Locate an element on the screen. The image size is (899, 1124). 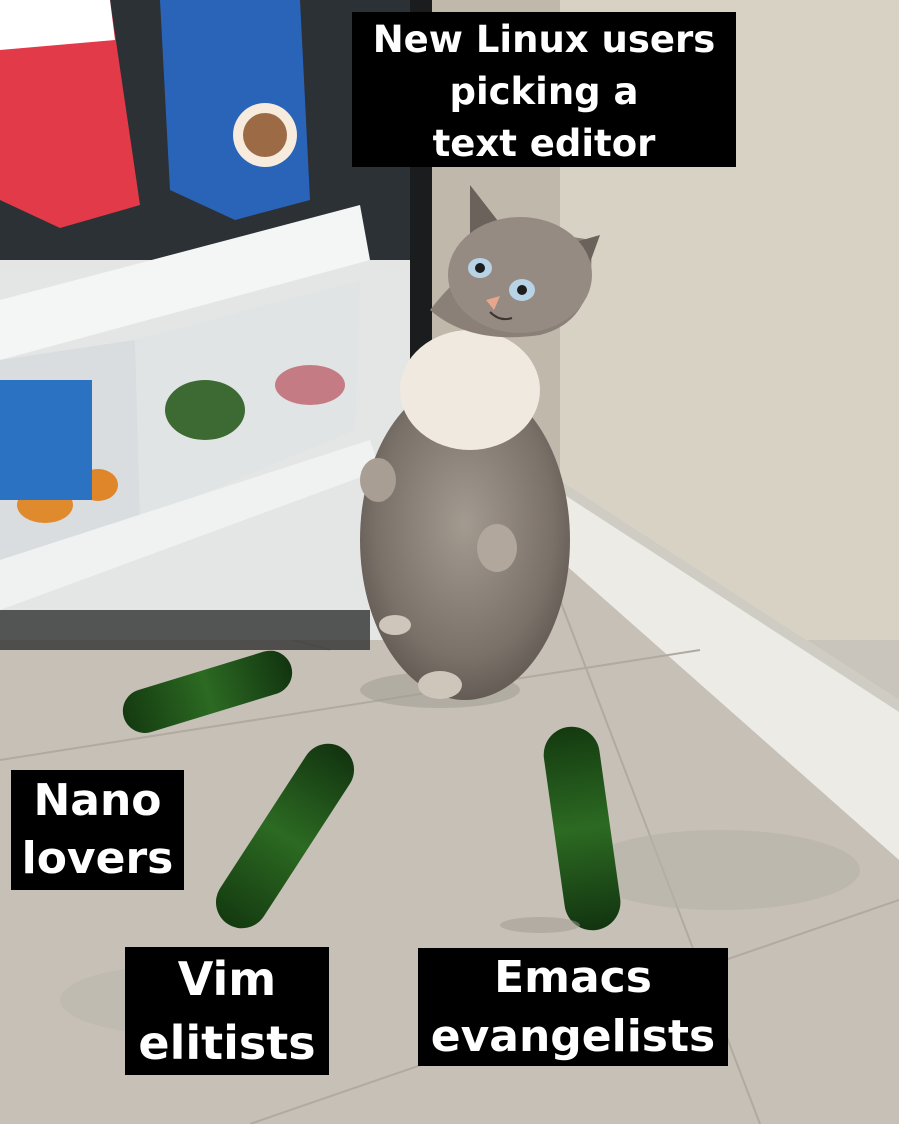
emacs-label: Emacs evangelists is located at coordinates (573, 1007).